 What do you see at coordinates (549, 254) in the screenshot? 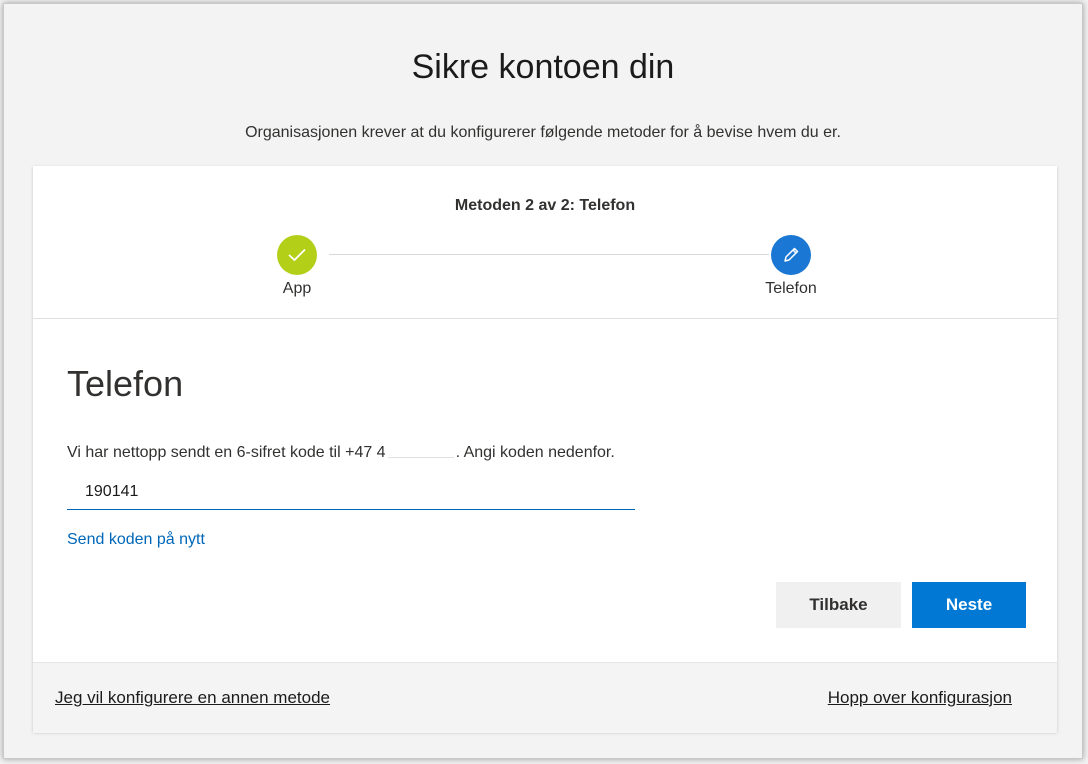
I see `step-connector-line` at bounding box center [549, 254].